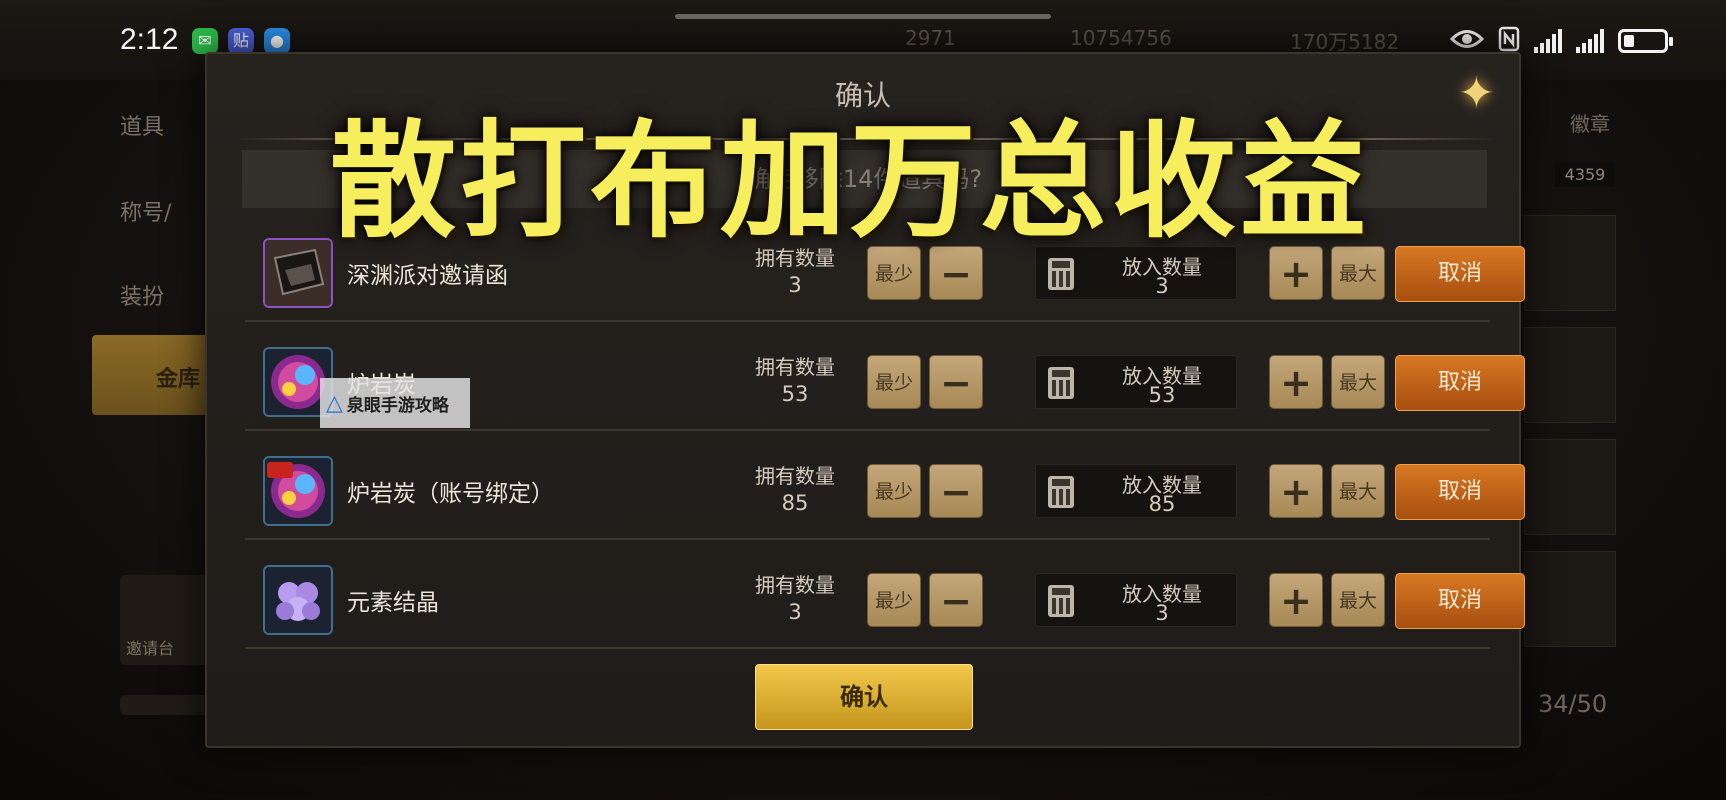 The width and height of the screenshot is (1726, 800). Describe the element at coordinates (1136, 600) in the screenshot. I see `quantity-input: 放入数量 3` at that location.